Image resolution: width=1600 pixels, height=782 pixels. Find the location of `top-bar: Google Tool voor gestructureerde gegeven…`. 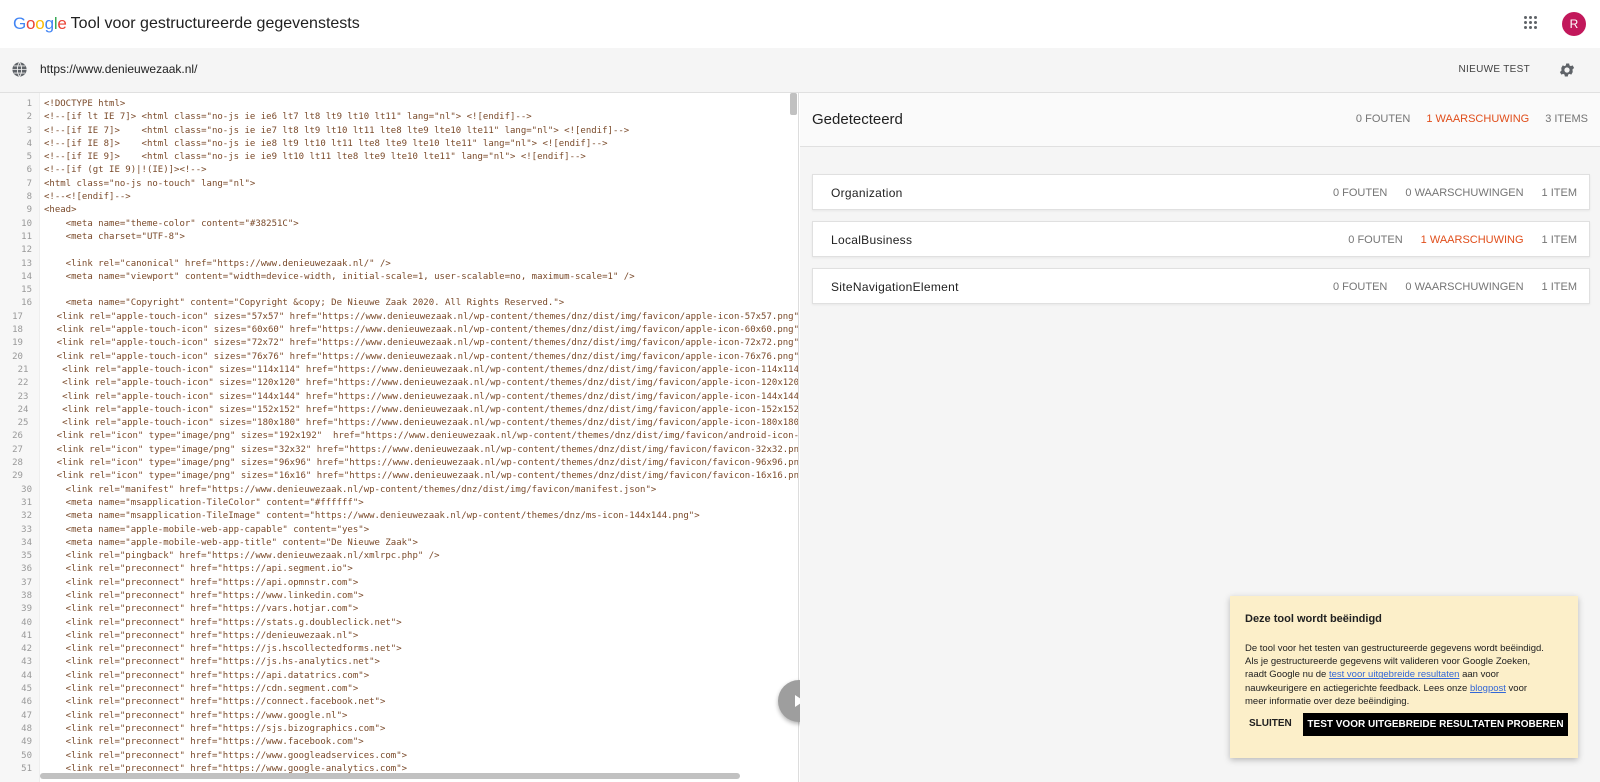

top-bar: Google Tool voor gestructureerde gegeven… is located at coordinates (800, 24).